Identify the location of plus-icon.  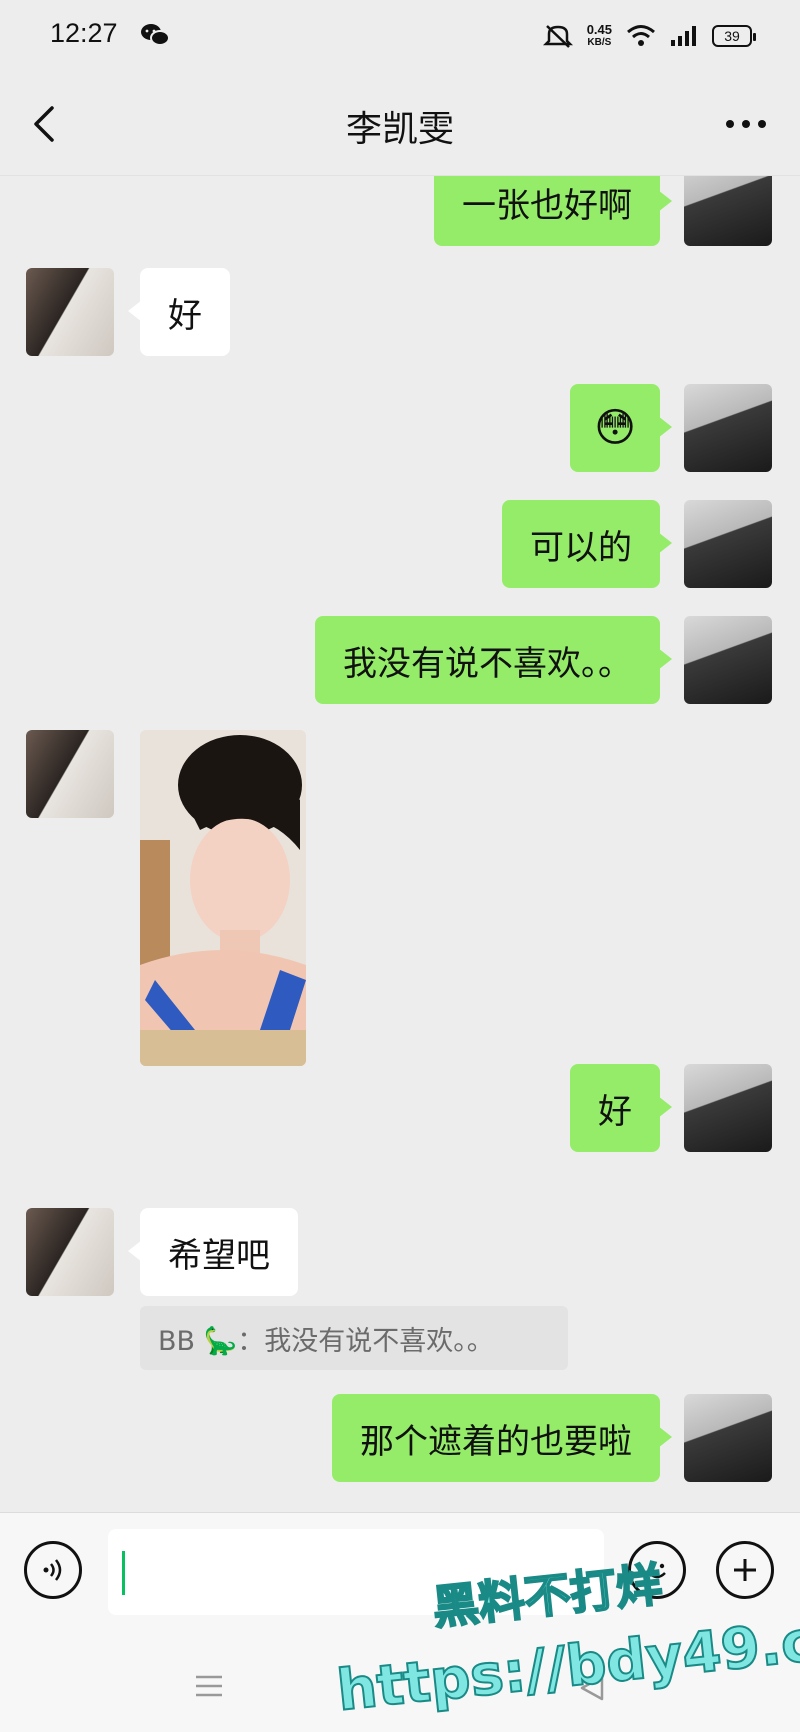
(745, 1570).